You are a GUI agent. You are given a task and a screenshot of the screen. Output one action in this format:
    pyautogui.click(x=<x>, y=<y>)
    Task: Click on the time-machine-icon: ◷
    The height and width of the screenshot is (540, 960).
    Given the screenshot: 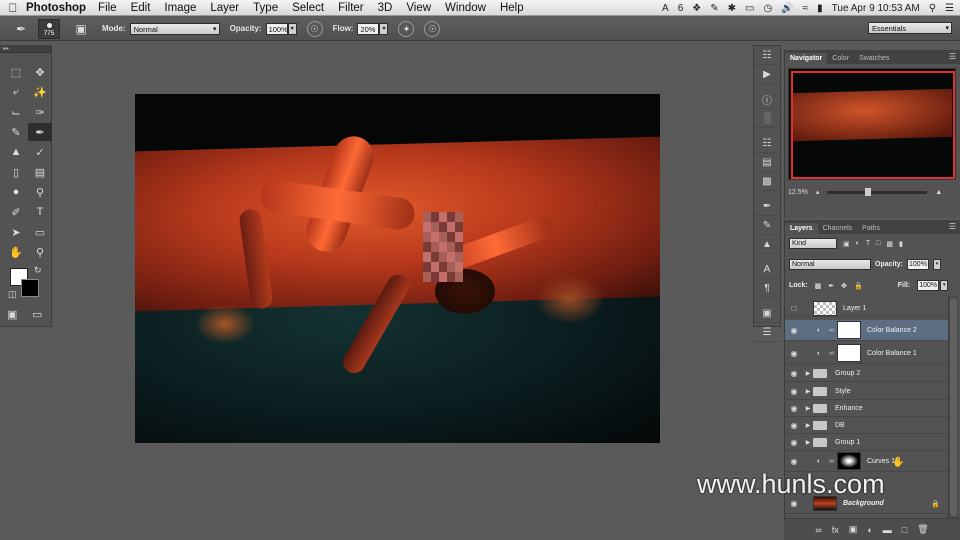 What is the action you would take?
    pyautogui.click(x=767, y=8)
    